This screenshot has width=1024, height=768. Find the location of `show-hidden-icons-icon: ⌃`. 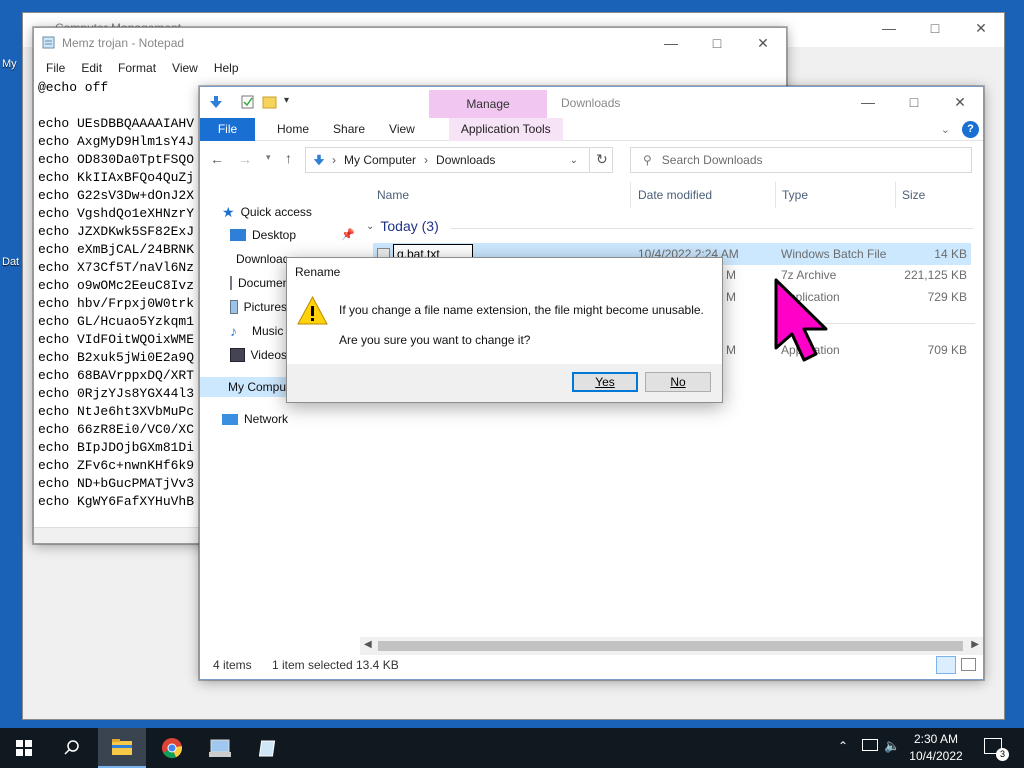

show-hidden-icons-icon: ⌃ is located at coordinates (843, 746).